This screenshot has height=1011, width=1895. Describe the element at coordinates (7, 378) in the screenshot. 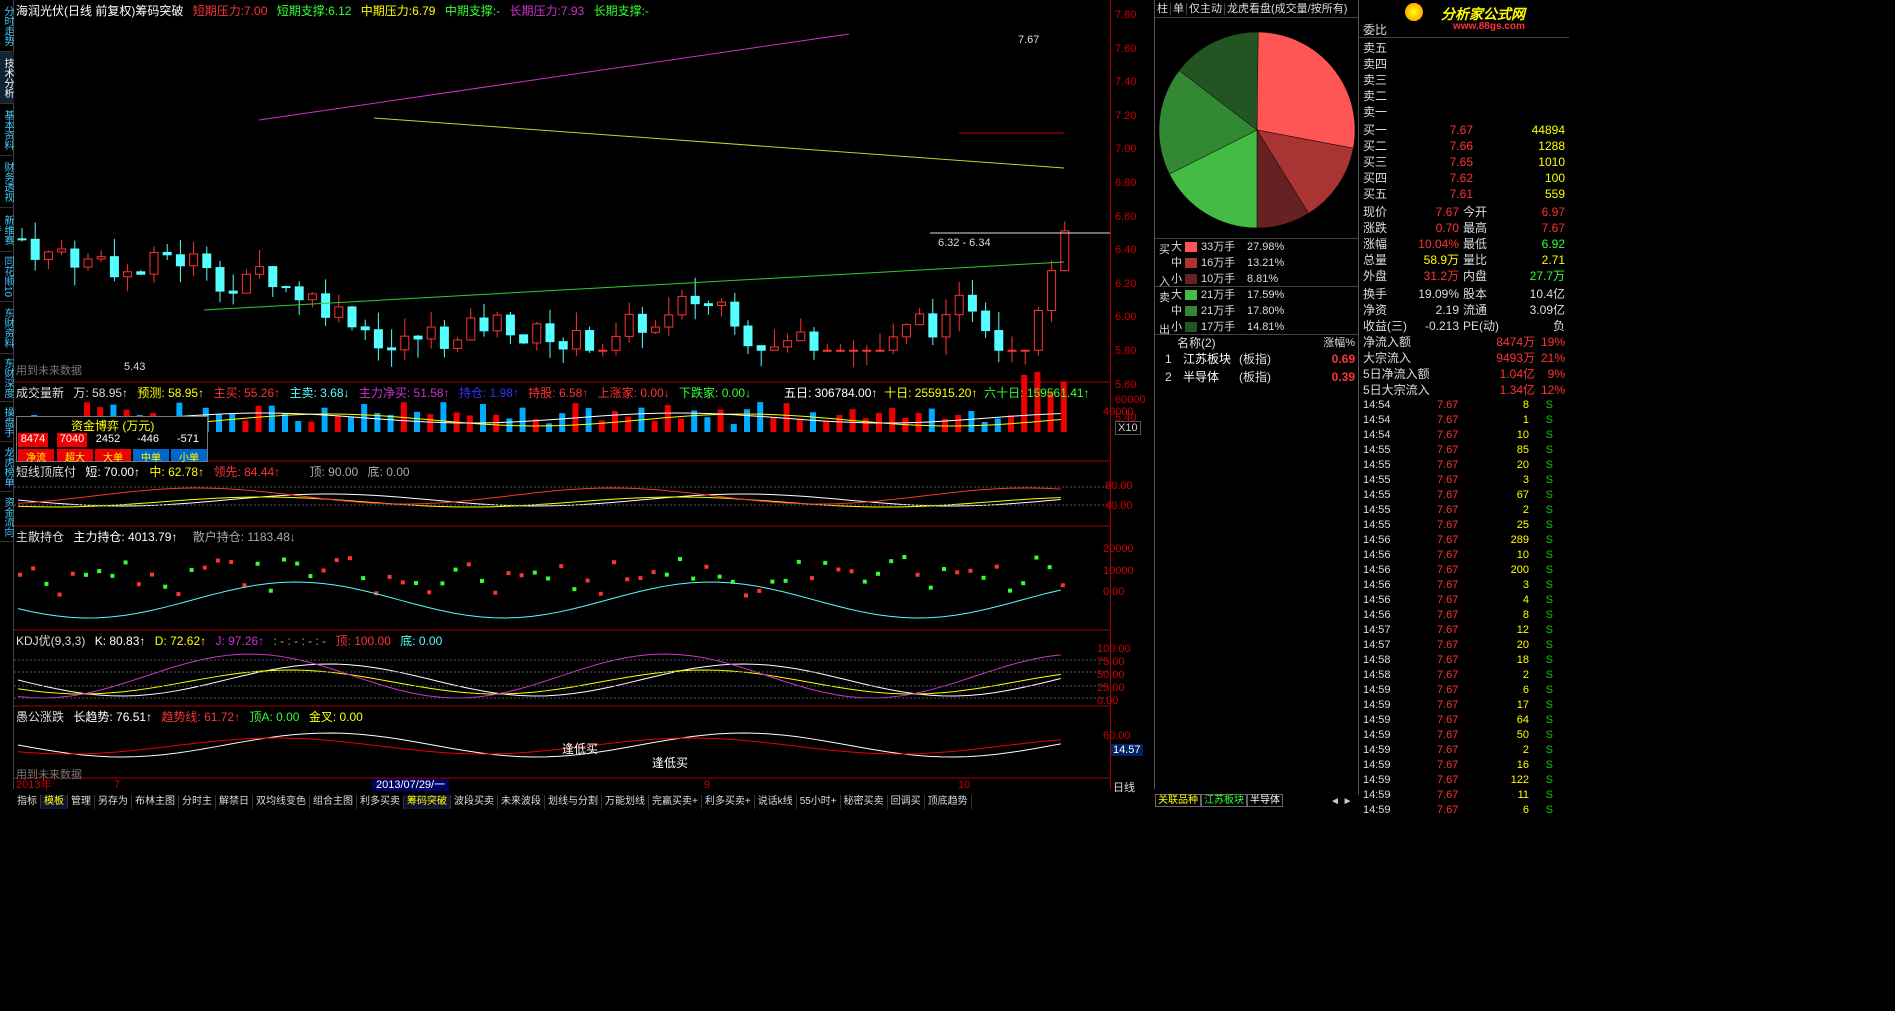

I see `tab-depth: 东财深度` at that location.